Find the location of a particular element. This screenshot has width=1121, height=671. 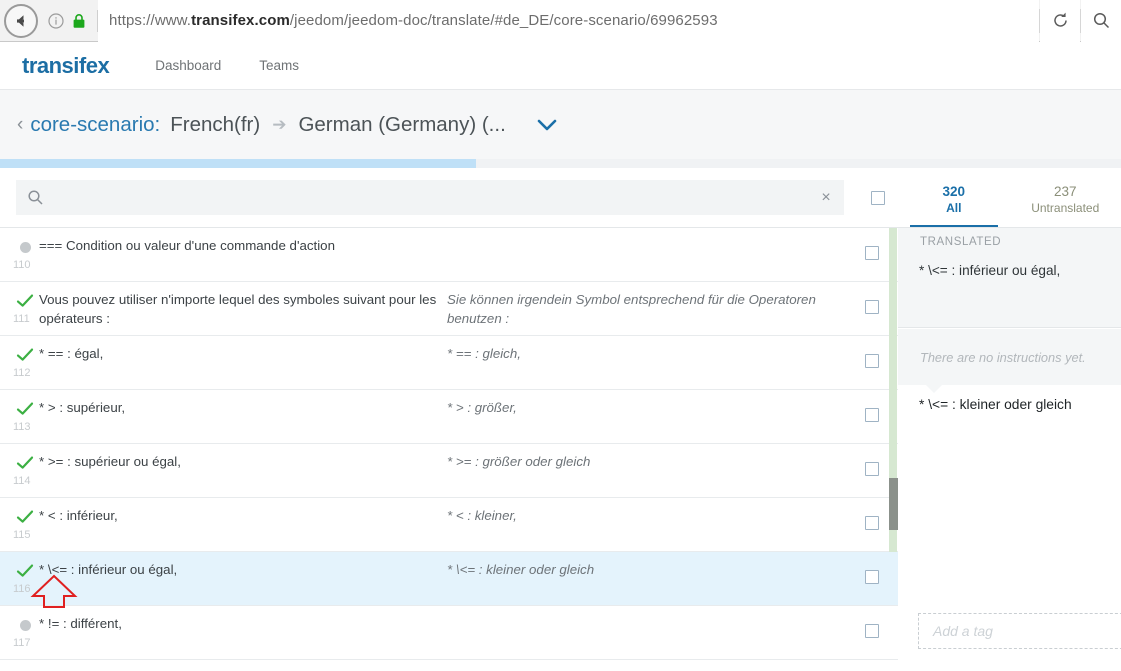

row-source-text: * >= : supérieur ou égal, is located at coordinates (239, 461).